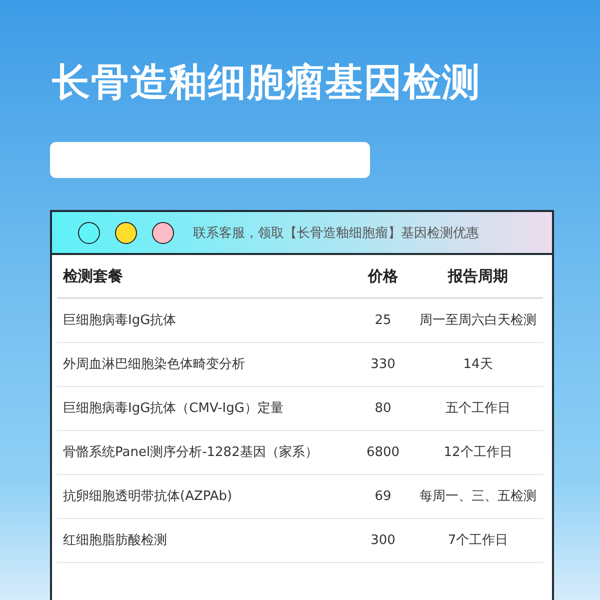 This screenshot has width=600, height=600. I want to click on table-cell: 7个工作日, so click(478, 540).